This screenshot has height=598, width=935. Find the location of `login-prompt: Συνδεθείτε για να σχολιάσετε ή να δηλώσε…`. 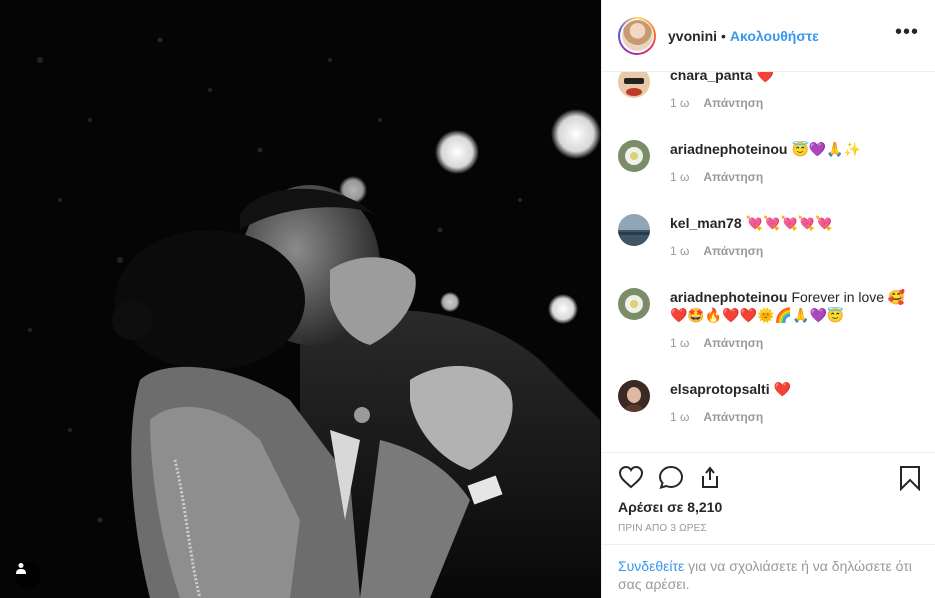

login-prompt: Συνδεθείτε για να σχολιάσετε ή να δηλώσε… is located at coordinates (768, 571).